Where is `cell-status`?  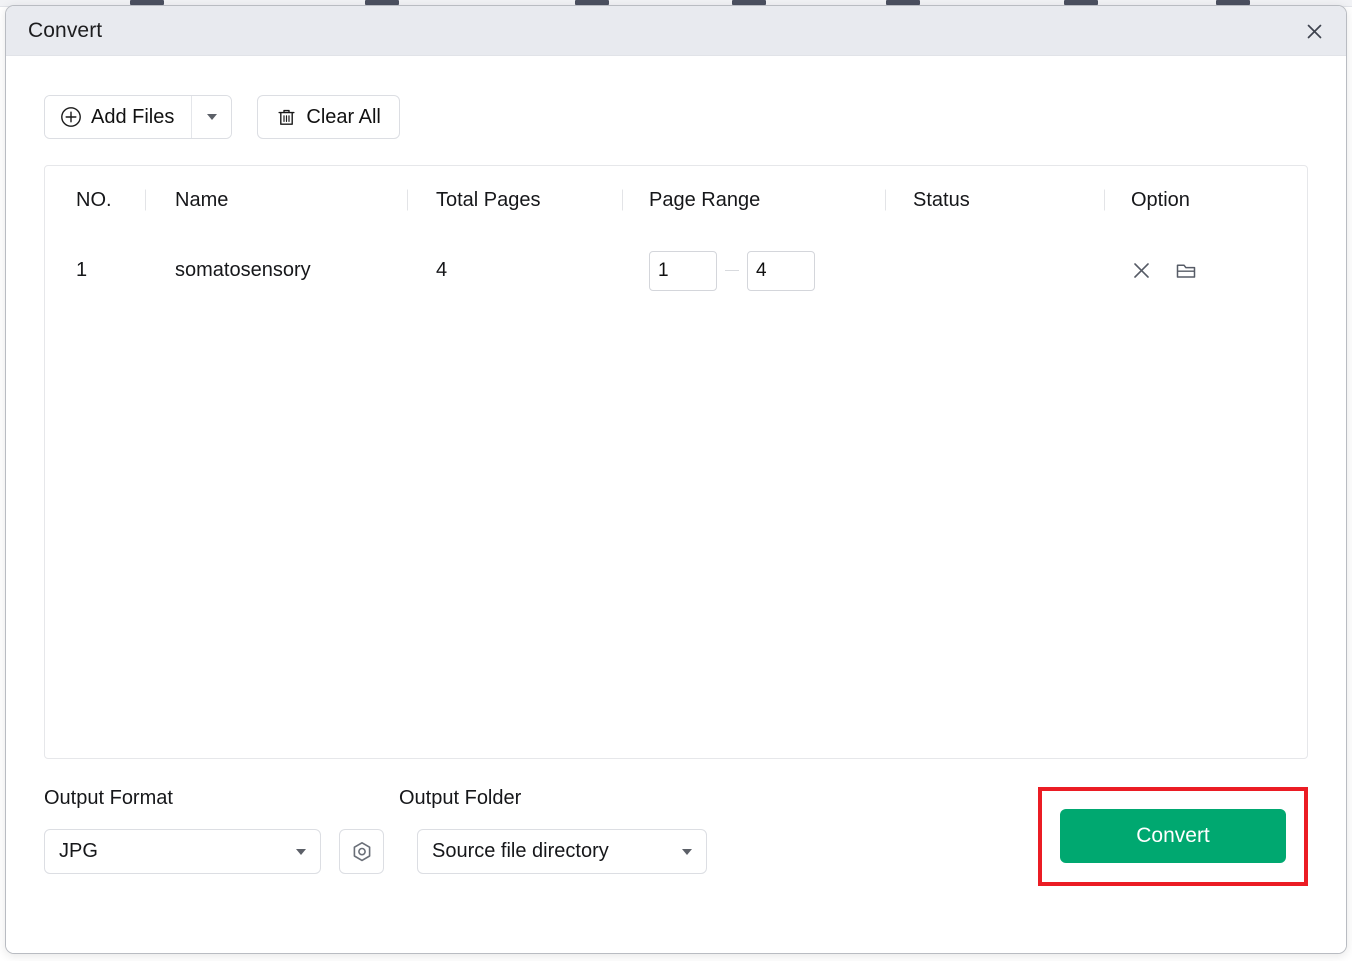
cell-status is located at coordinates (994, 270).